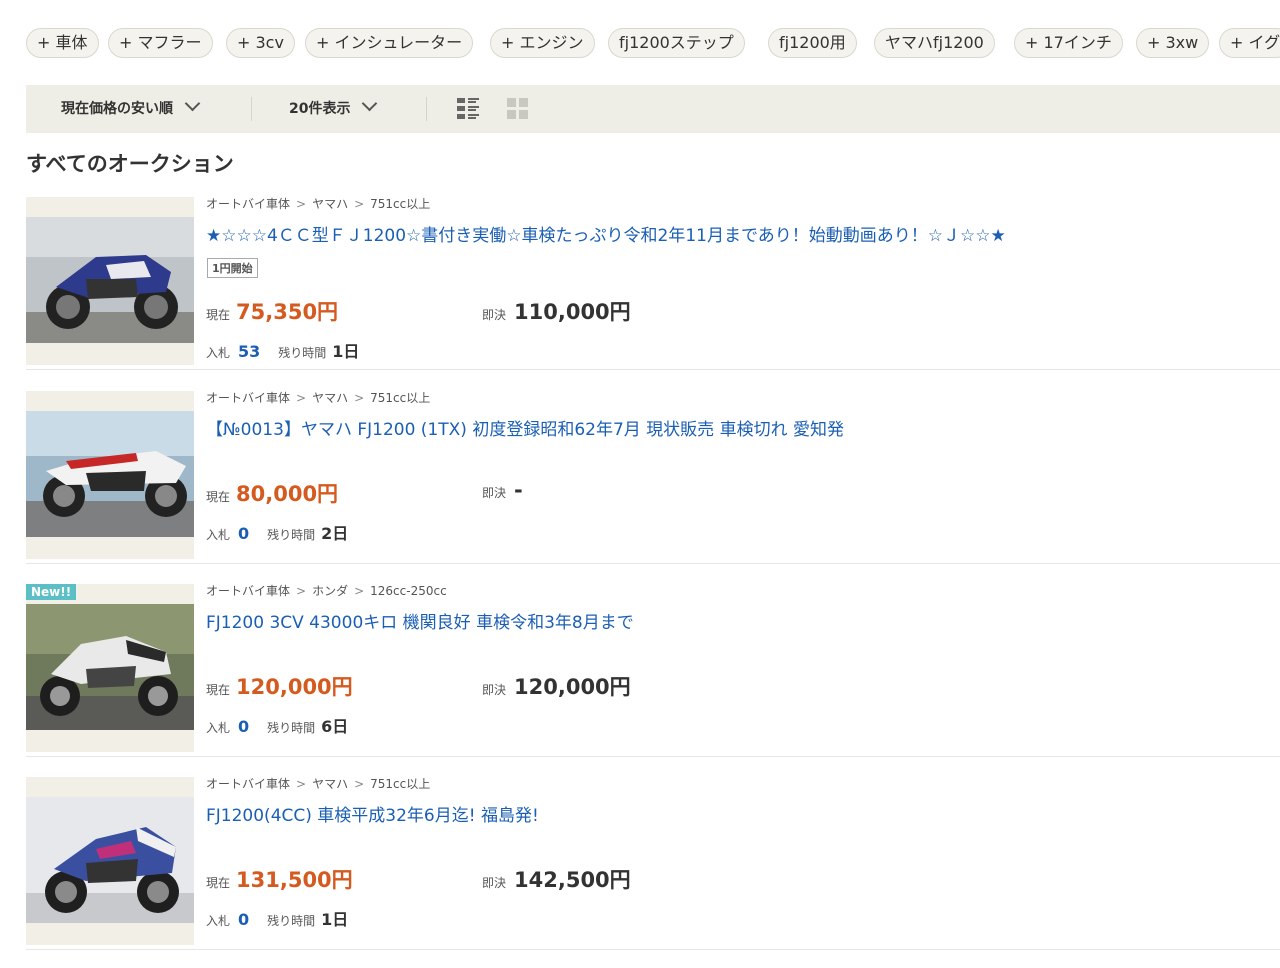 The height and width of the screenshot is (968, 1280). What do you see at coordinates (330, 591) in the screenshot?
I see `category-link: ホンダ` at bounding box center [330, 591].